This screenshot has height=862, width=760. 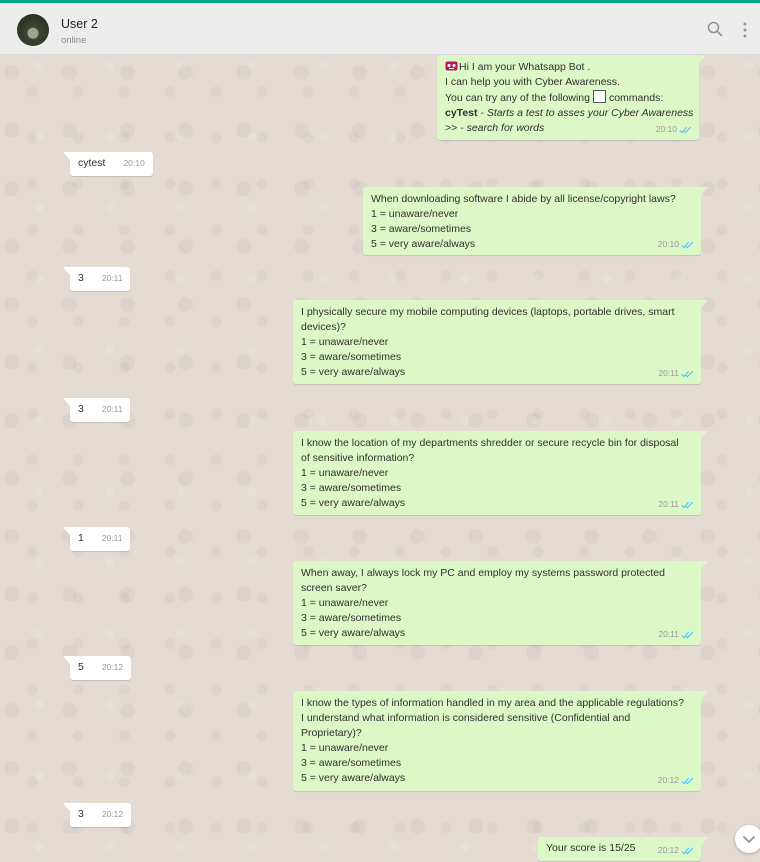 I want to click on contact-status: online, so click(x=74, y=40).